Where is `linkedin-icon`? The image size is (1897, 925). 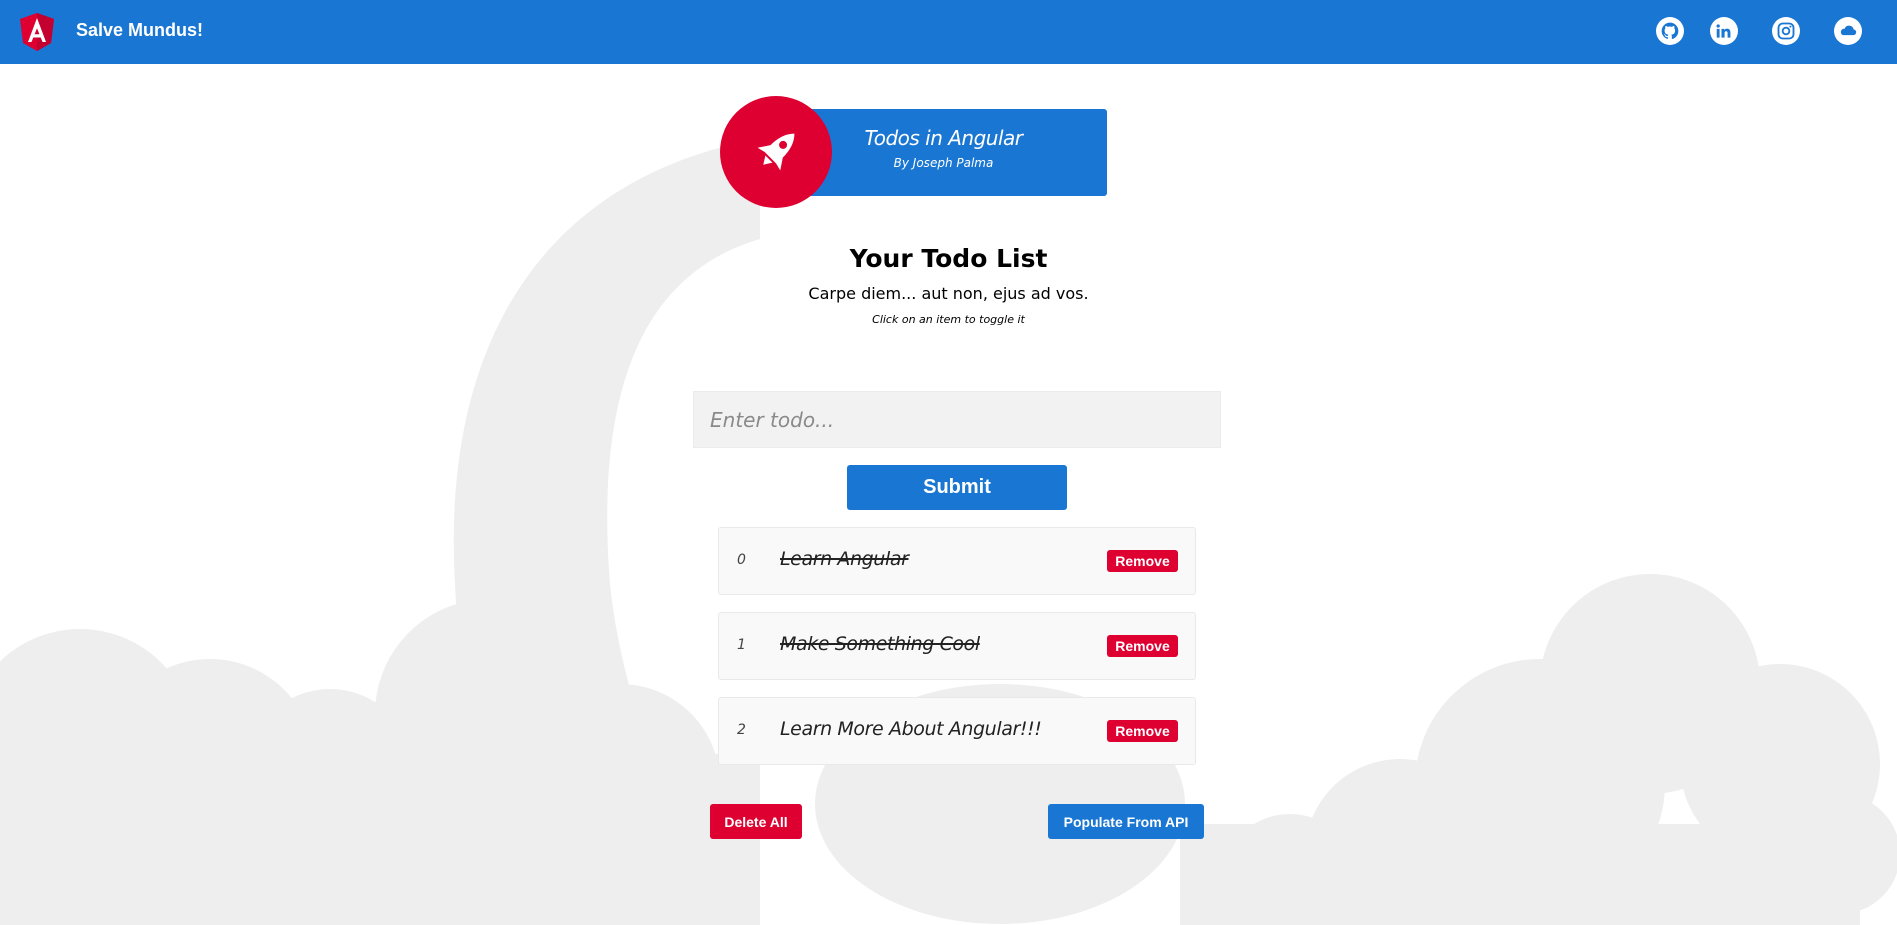 linkedin-icon is located at coordinates (1723, 31).